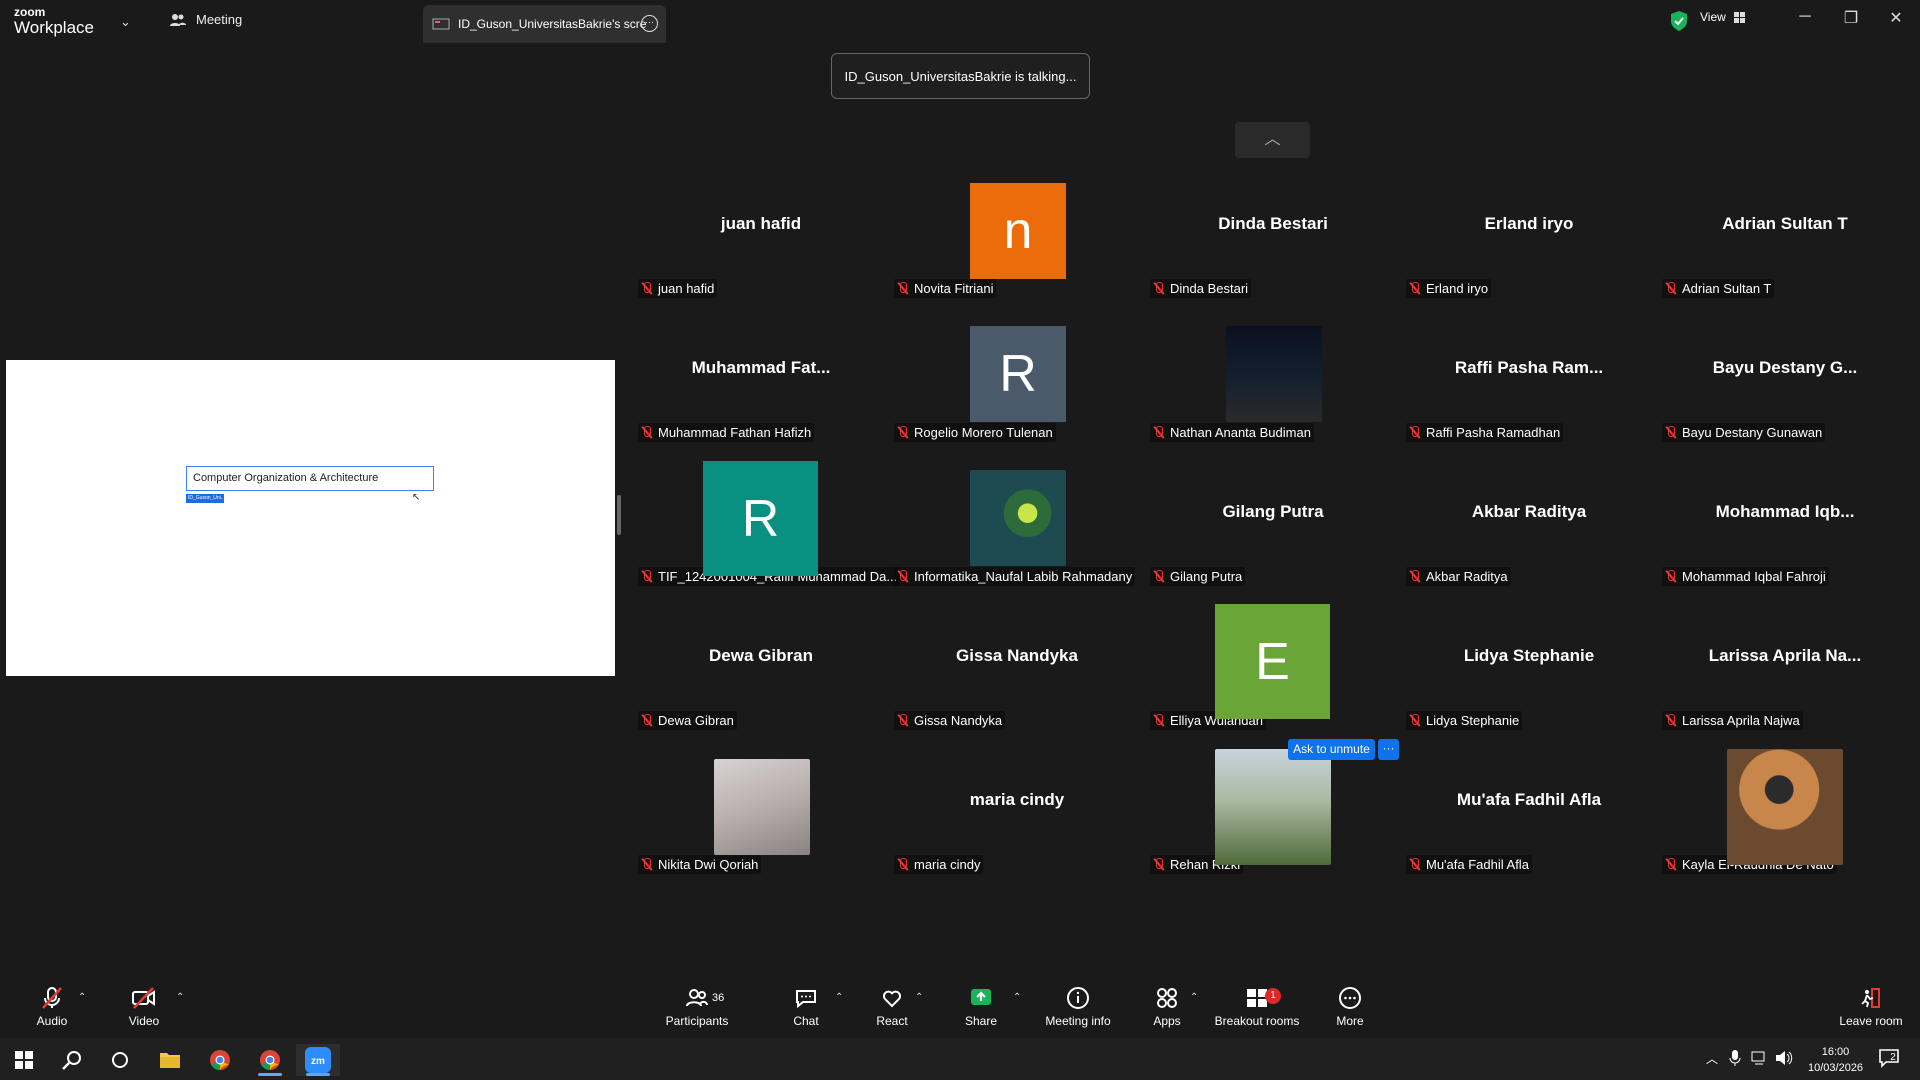 Image resolution: width=1920 pixels, height=1080 pixels. I want to click on heart-react-icon, so click(892, 999).